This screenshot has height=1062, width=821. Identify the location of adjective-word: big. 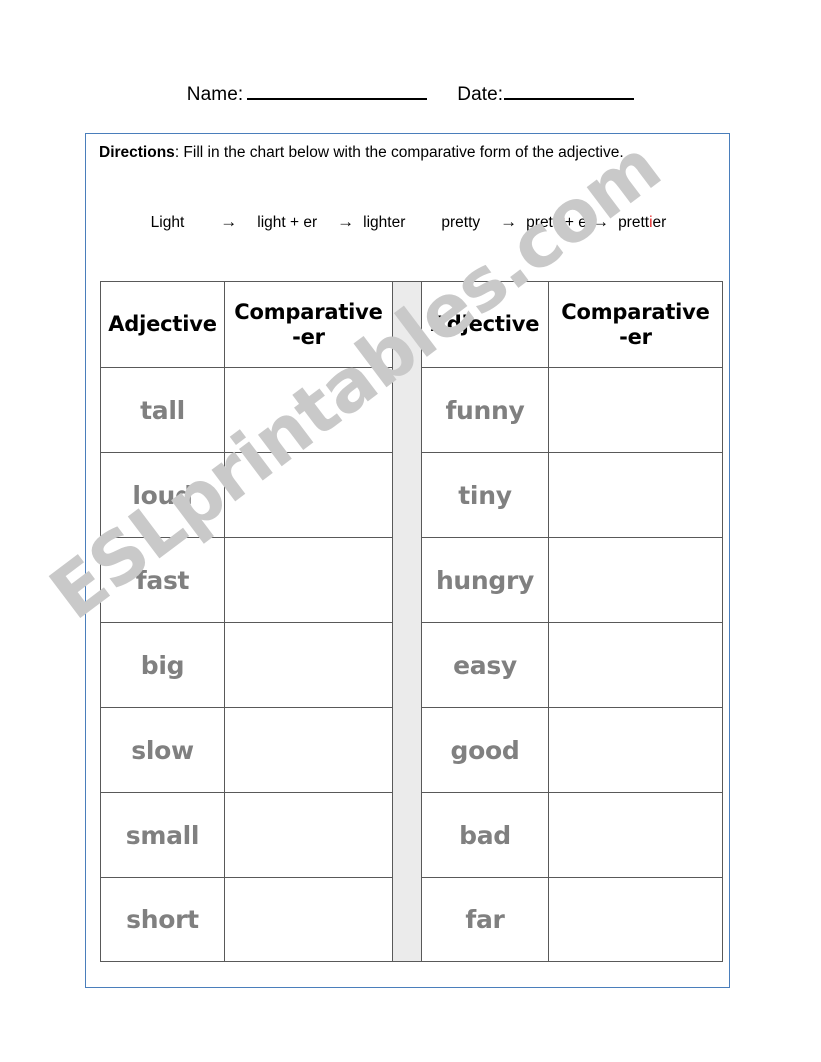
(162, 665).